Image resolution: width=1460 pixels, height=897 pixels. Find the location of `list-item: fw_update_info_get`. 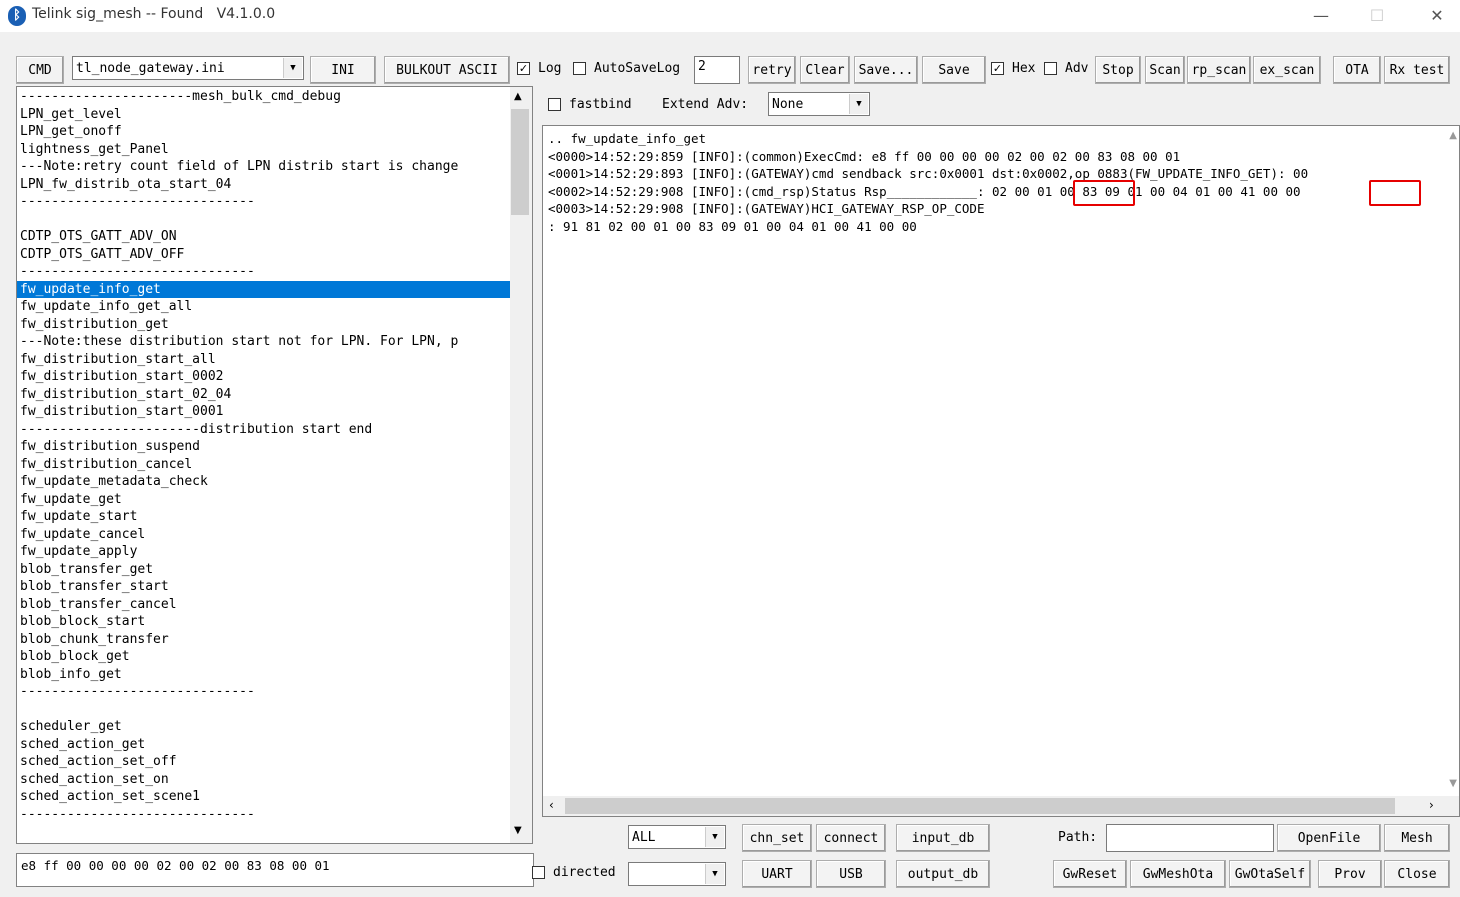

list-item: fw_update_info_get is located at coordinates (265, 289).